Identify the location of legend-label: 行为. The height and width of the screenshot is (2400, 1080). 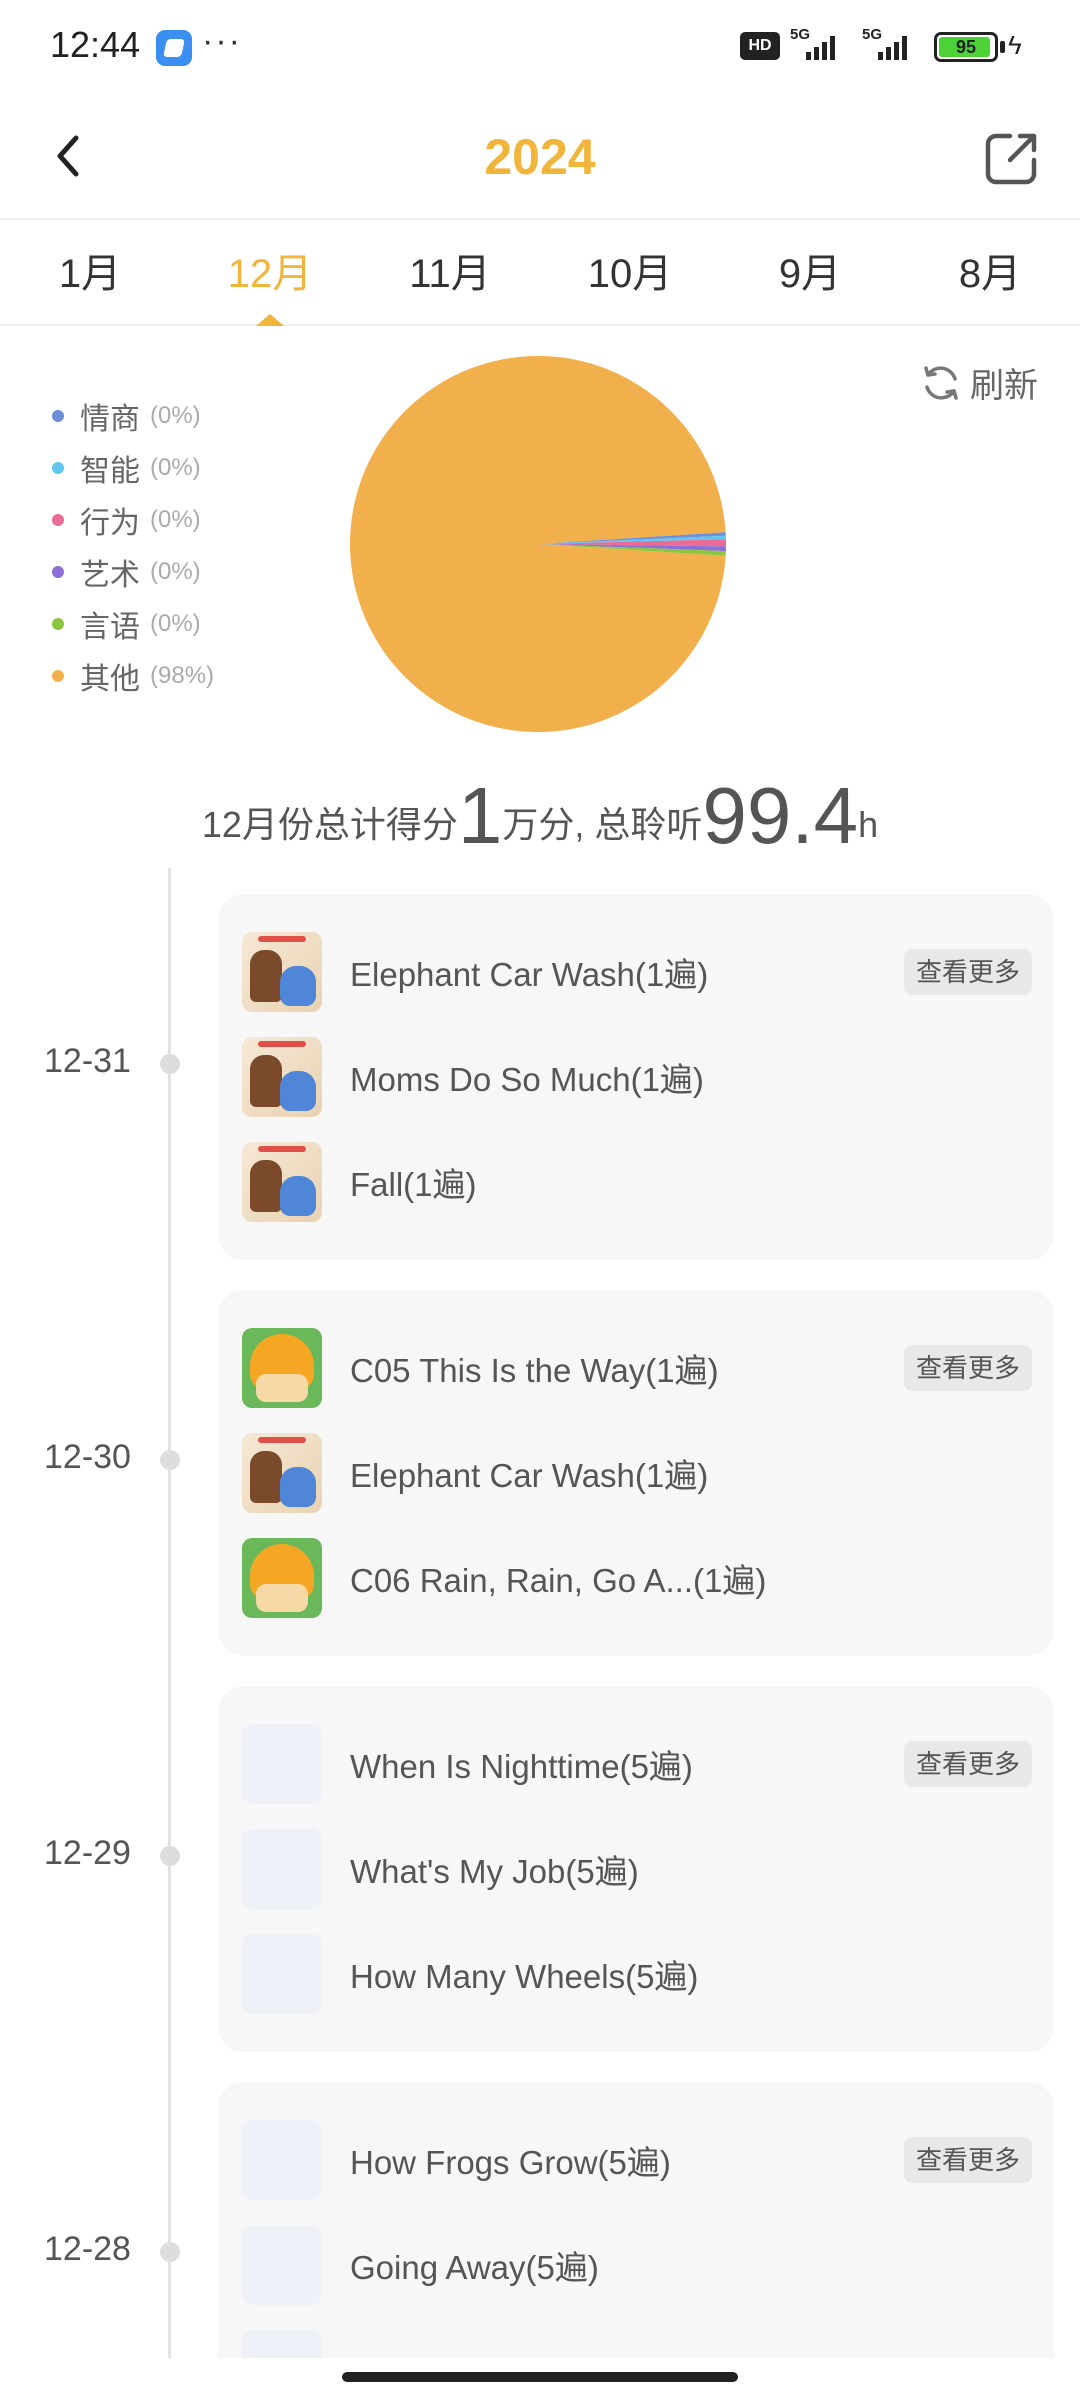
(110, 523).